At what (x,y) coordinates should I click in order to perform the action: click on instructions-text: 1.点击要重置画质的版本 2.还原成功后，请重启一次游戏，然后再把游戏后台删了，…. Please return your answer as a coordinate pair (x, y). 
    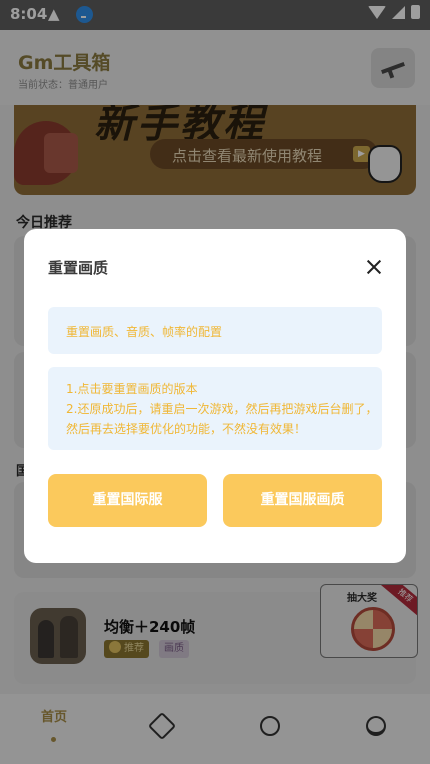
    Looking at the image, I should click on (224, 409).